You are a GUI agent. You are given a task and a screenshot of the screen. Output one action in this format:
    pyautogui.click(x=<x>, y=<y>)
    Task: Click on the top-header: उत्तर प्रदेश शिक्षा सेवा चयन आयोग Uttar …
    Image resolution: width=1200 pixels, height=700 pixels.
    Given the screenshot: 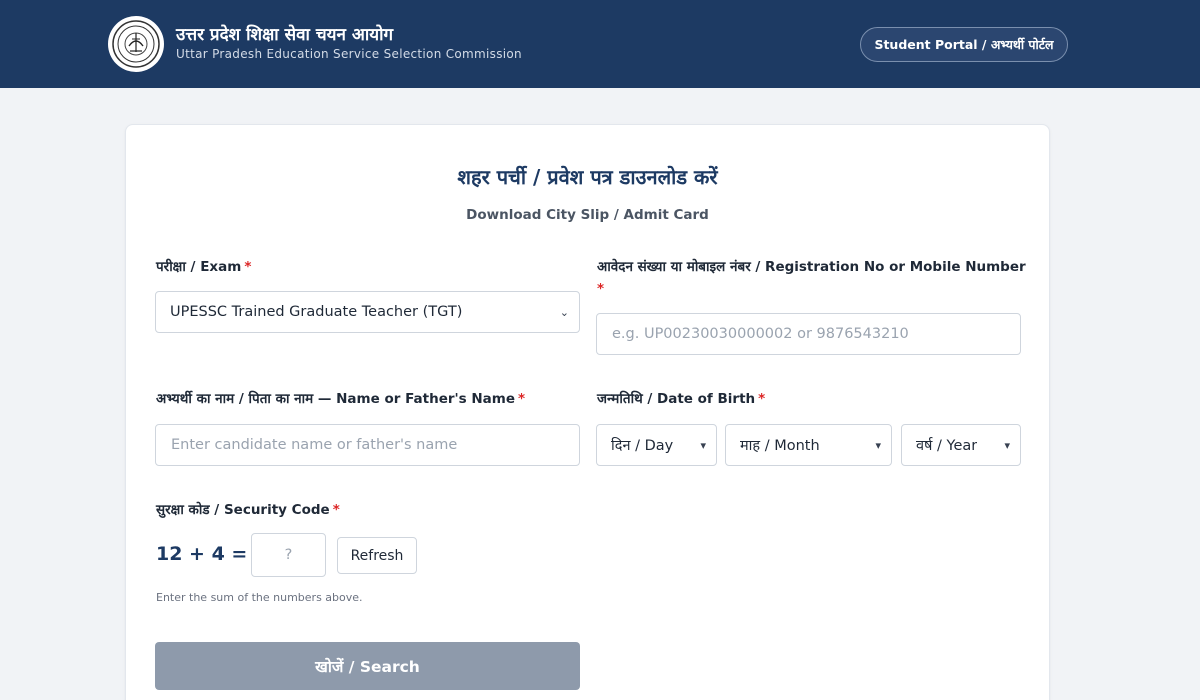 What is the action you would take?
    pyautogui.click(x=600, y=44)
    